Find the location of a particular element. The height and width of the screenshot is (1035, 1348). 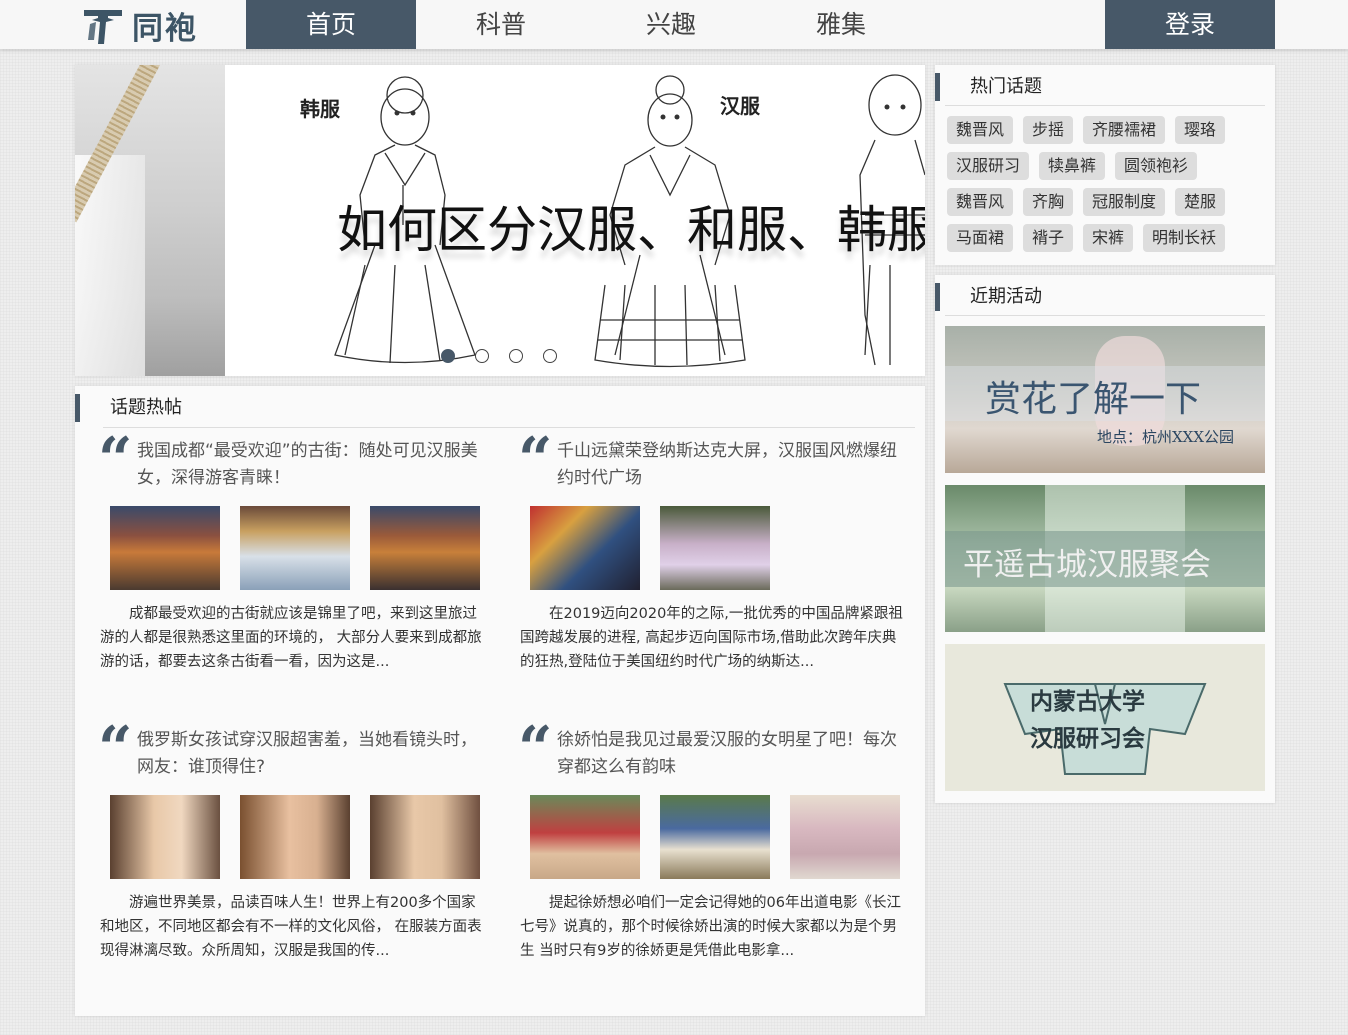

section-heading: 热门话题 is located at coordinates (988, 87).